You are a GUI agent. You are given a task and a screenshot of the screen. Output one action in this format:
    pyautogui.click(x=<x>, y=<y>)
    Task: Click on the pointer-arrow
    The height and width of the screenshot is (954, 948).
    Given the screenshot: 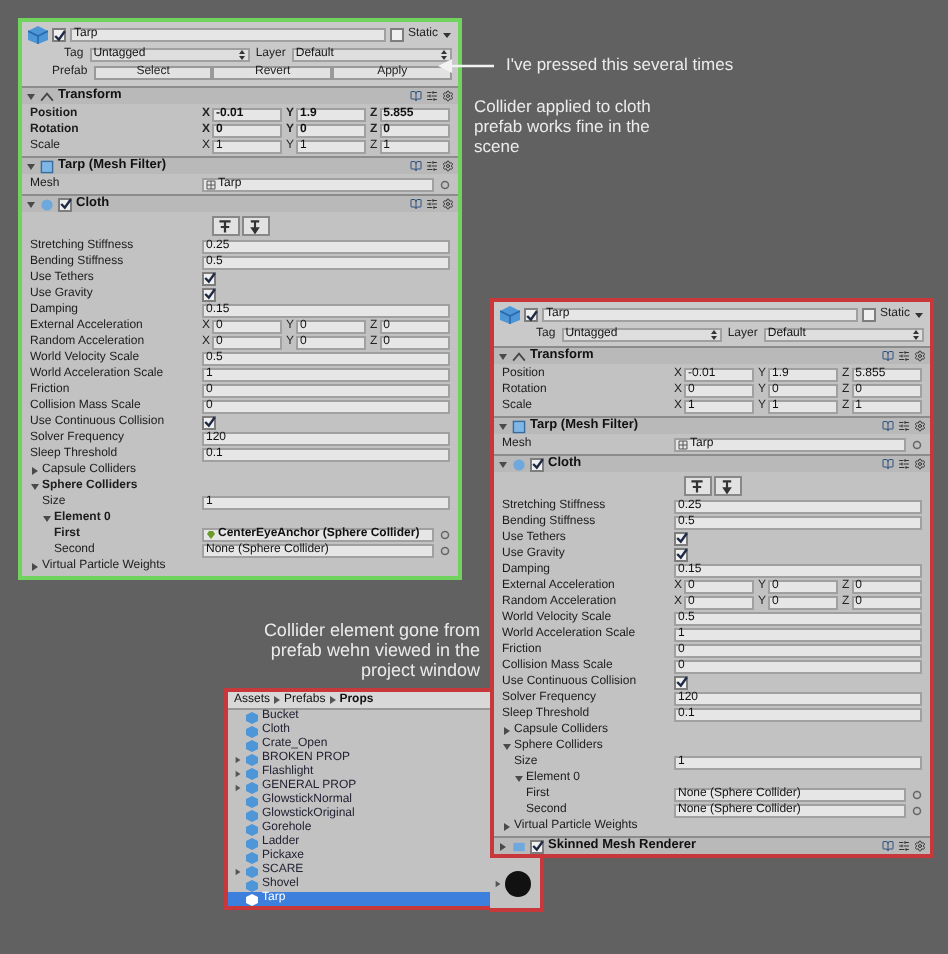 What is the action you would take?
    pyautogui.click(x=466, y=66)
    